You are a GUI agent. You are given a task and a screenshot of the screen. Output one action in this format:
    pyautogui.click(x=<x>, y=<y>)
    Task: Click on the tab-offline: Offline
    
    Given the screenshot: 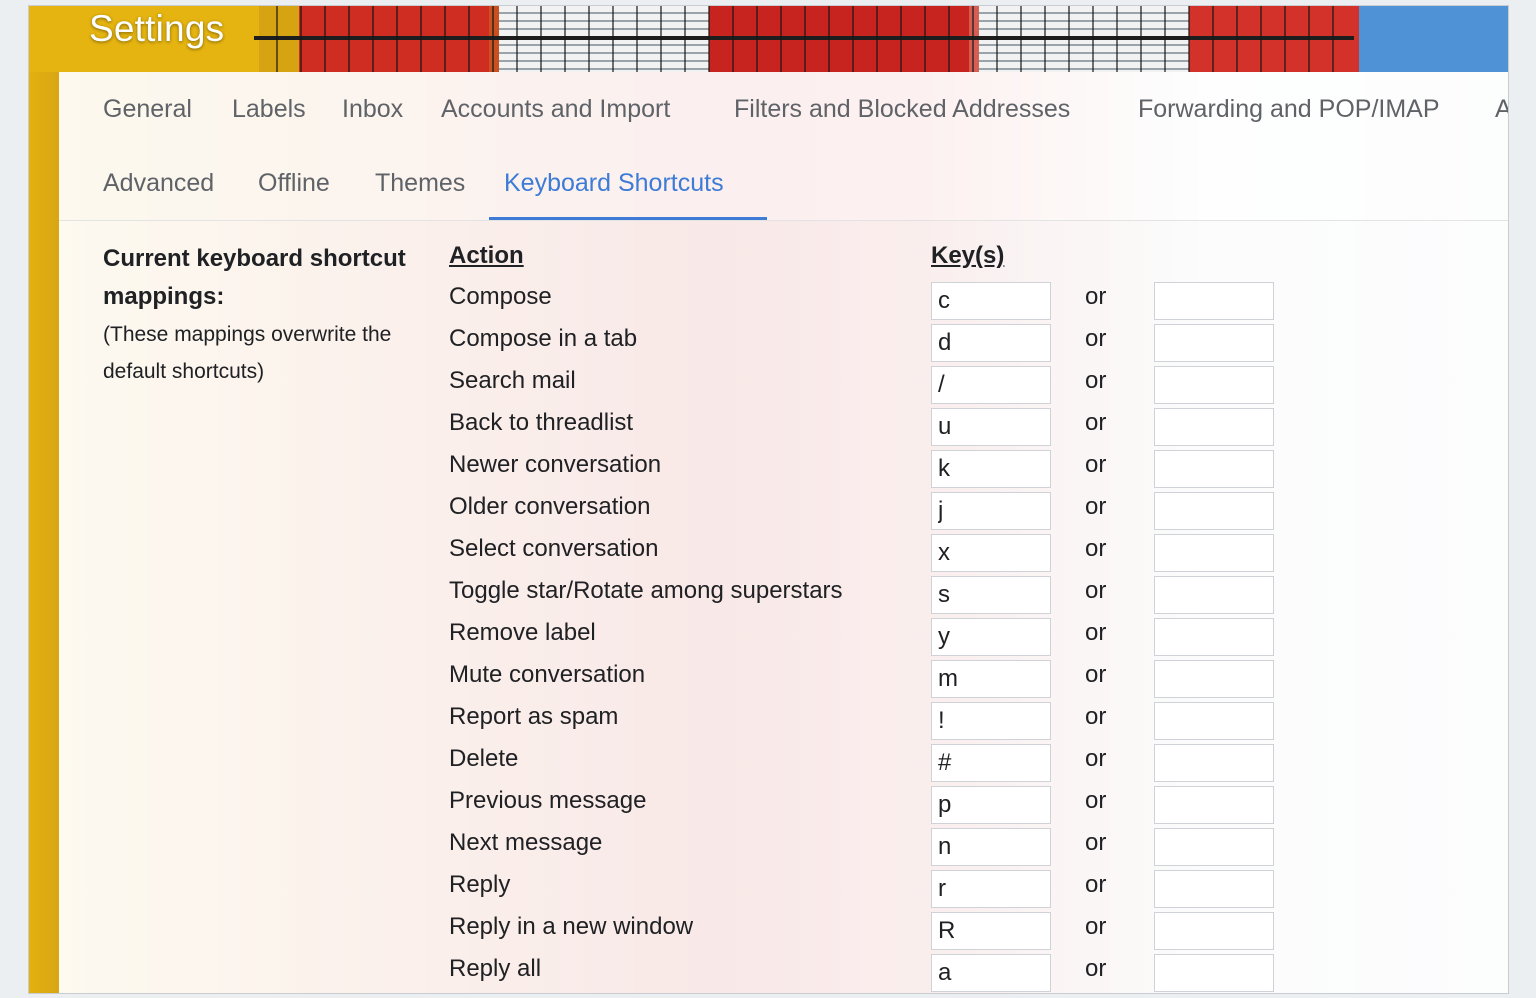 What is the action you would take?
    pyautogui.click(x=294, y=183)
    